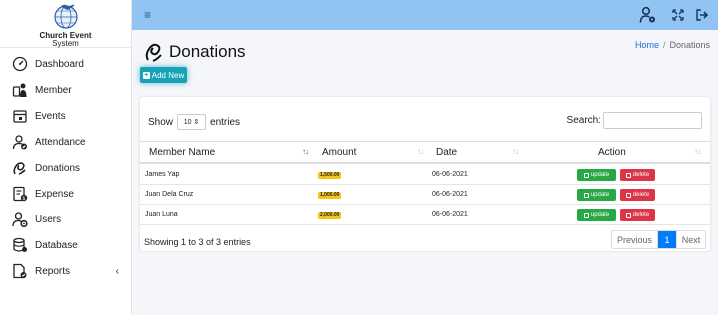 The image size is (718, 315). I want to click on select-caret-icon: ⇕, so click(196, 122).